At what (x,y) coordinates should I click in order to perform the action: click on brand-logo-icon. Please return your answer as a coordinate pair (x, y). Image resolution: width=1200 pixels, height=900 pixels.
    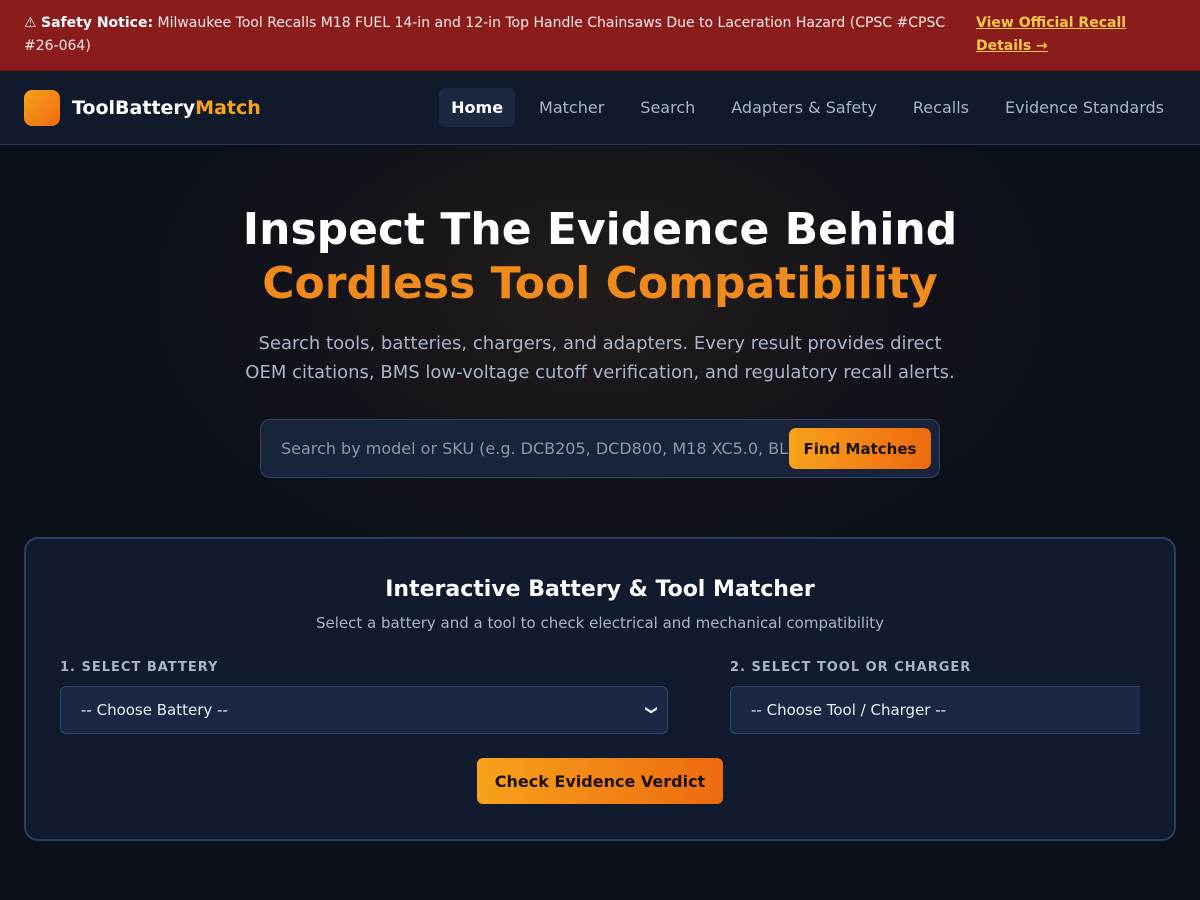
    Looking at the image, I should click on (42, 107).